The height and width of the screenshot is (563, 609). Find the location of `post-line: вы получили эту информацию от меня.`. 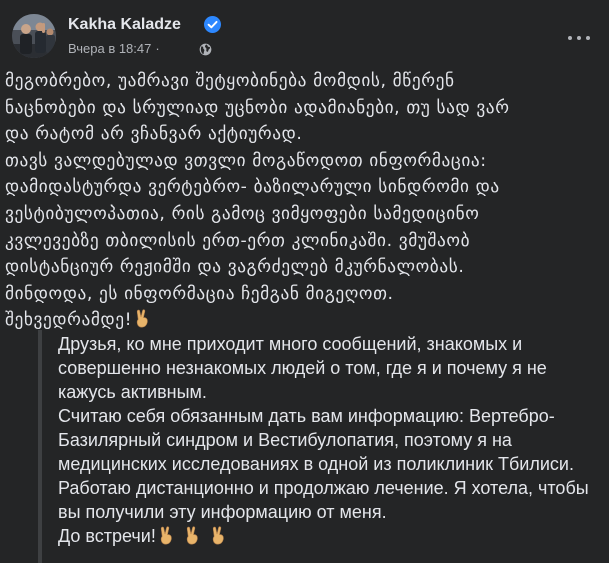

post-line: вы получили эту информацию от меня. is located at coordinates (222, 512).